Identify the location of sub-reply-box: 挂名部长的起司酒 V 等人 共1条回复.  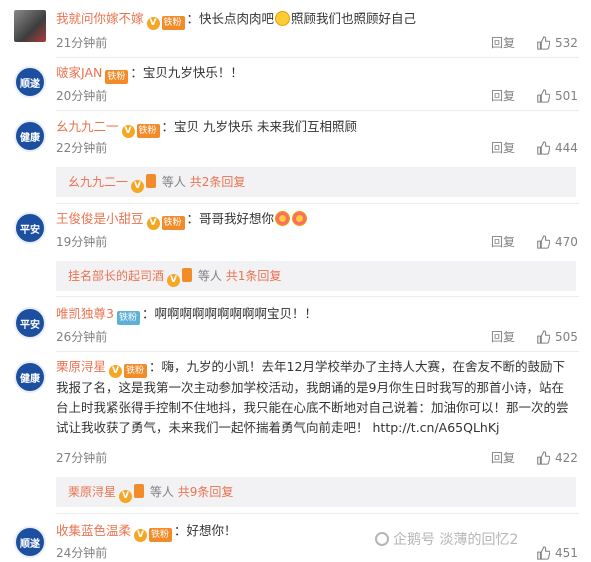
(316, 276).